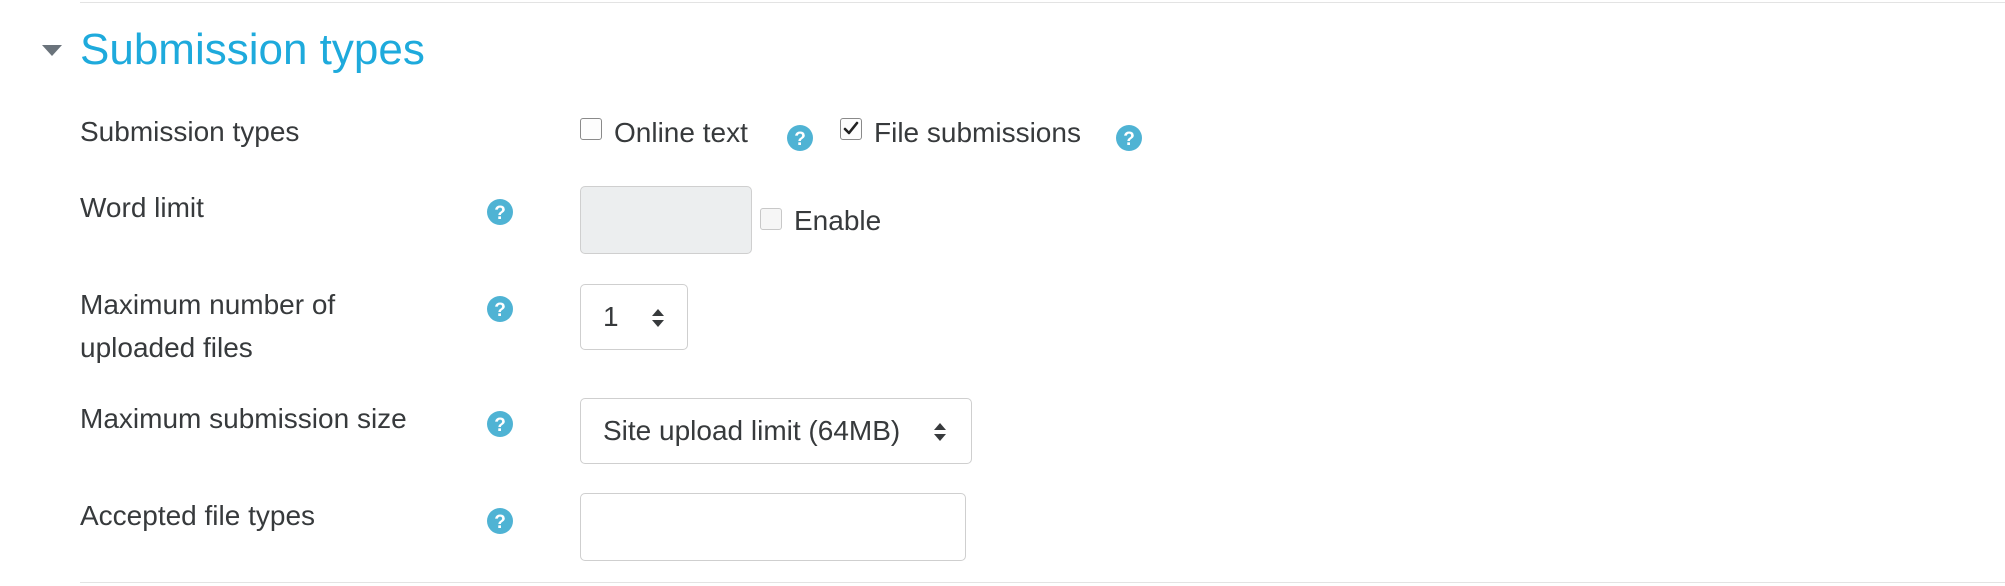 The image size is (2005, 586). I want to click on max-size-help-icon: ?, so click(500, 424).